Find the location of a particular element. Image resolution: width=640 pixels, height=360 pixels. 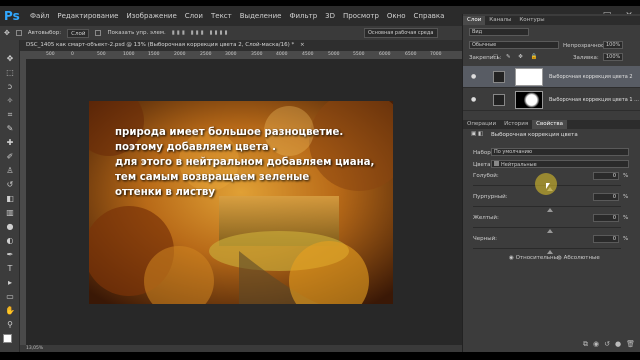

blur-tool-icon: ● is located at coordinates (10, 227).